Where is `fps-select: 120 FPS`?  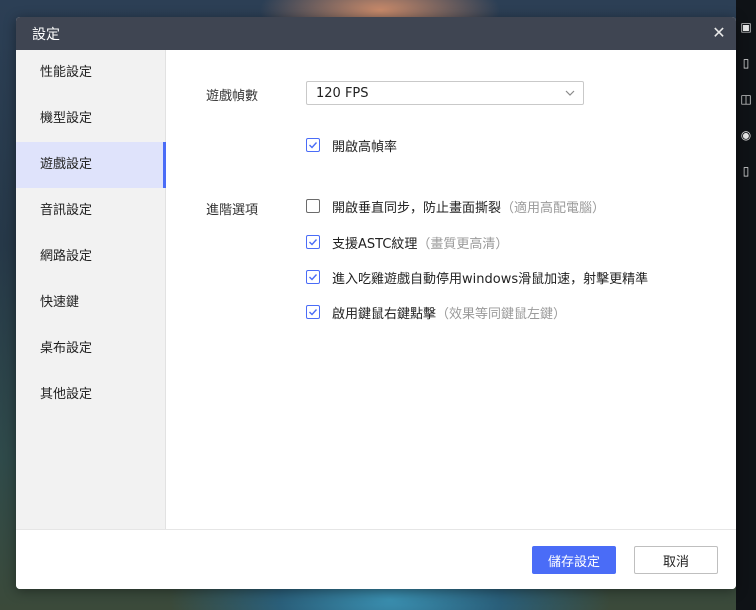 fps-select: 120 FPS is located at coordinates (445, 93).